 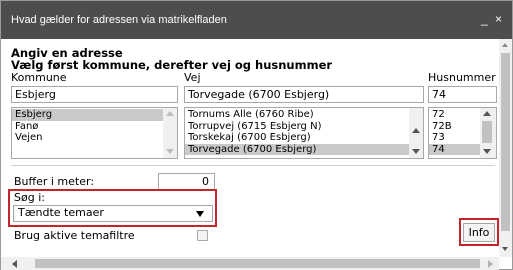 I want to click on husnummer-input: 74, so click(x=462, y=94).